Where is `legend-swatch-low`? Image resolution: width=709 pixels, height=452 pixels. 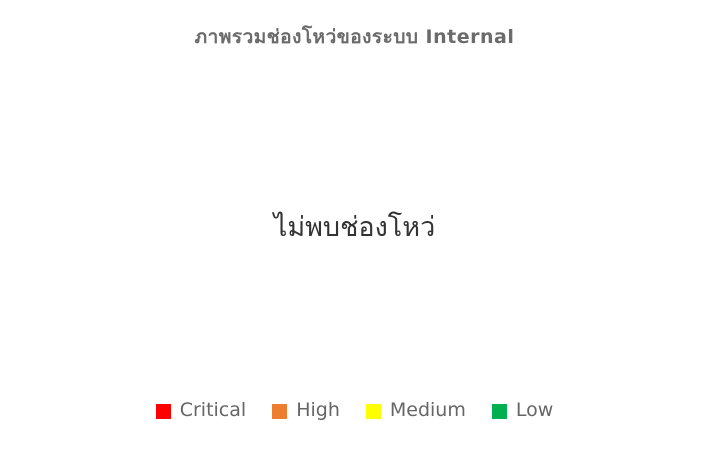
legend-swatch-low is located at coordinates (499, 411).